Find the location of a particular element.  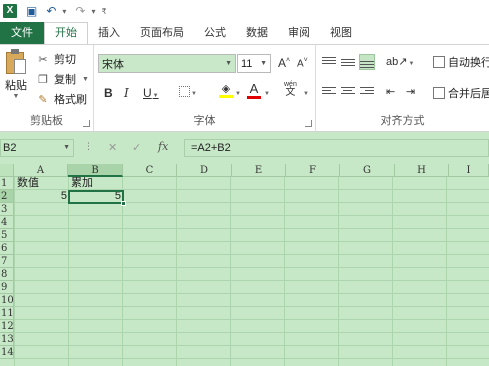

underline-button: U▼ is located at coordinates (151, 93).